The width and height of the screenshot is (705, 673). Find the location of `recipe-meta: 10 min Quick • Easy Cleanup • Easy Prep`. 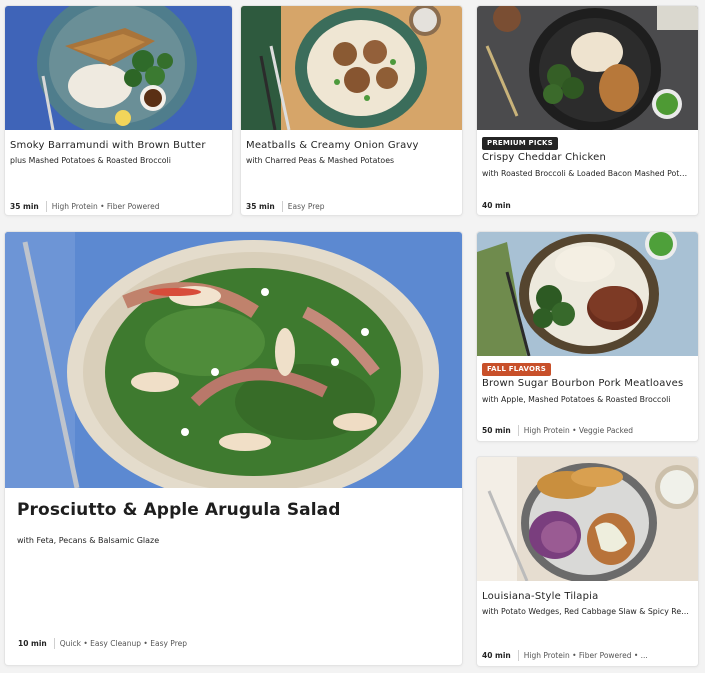

recipe-meta: 10 min Quick • Easy Cleanup • Easy Prep is located at coordinates (237, 643).